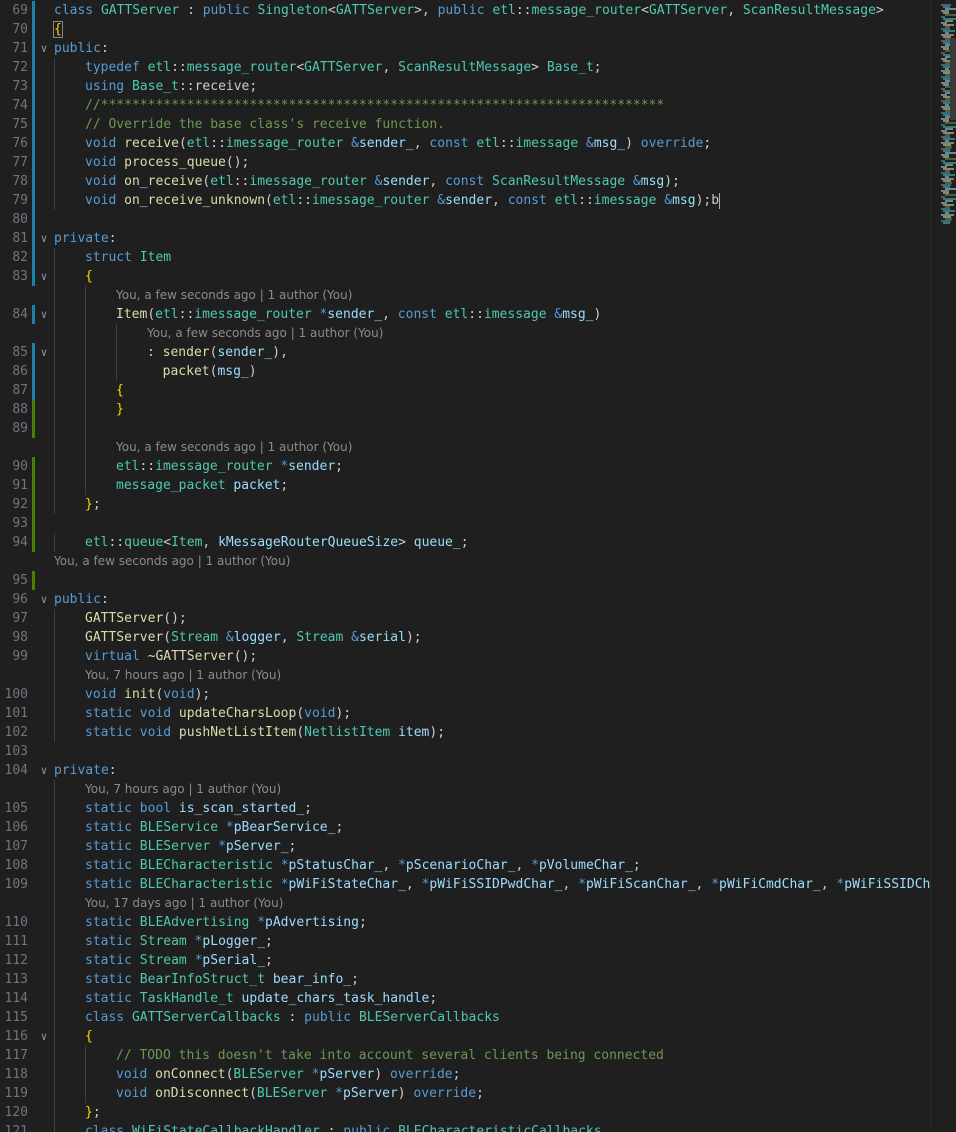  I want to click on code-text: static BearInfoStruct_t bear_info_;, so click(222, 979).